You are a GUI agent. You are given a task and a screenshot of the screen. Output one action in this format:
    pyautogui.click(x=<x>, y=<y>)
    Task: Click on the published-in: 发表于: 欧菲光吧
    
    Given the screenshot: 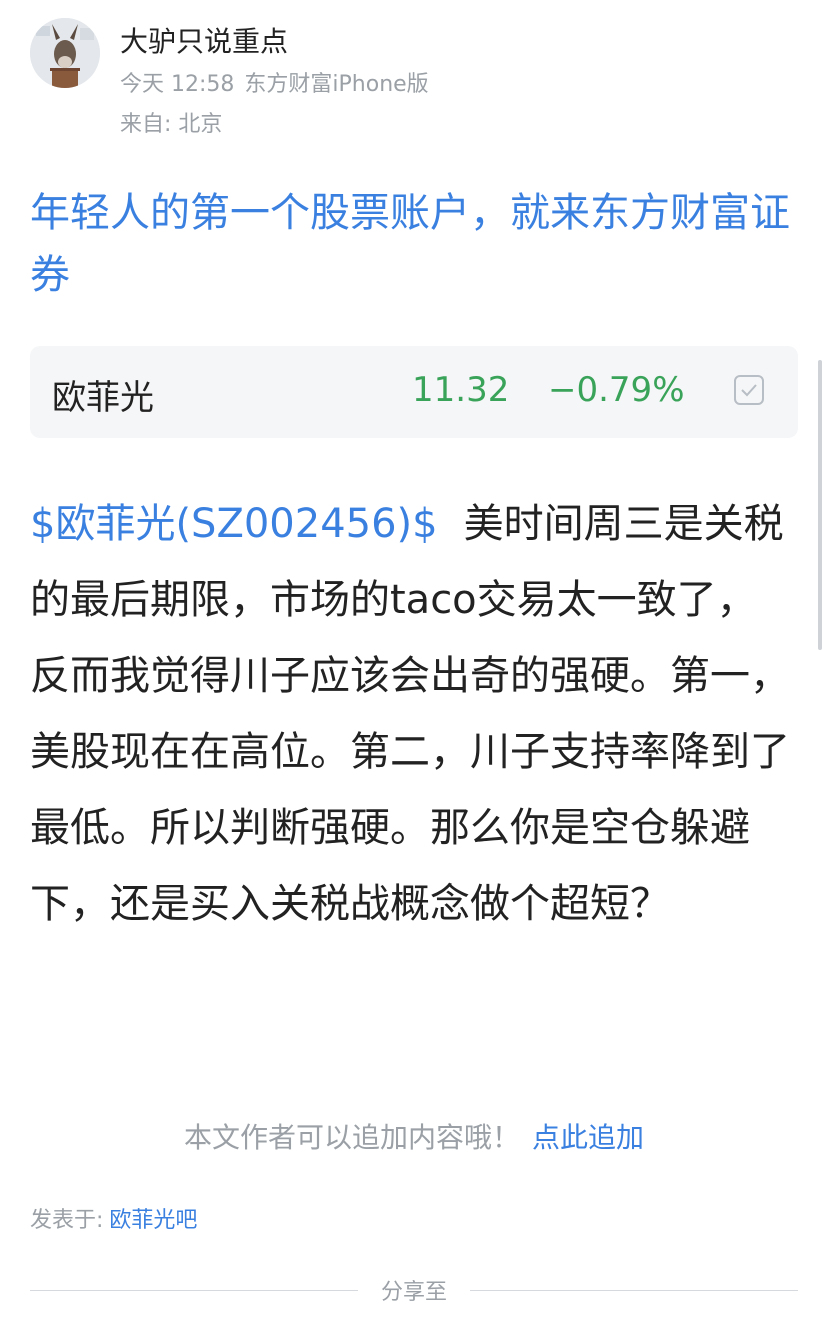 What is the action you would take?
    pyautogui.click(x=113, y=1218)
    